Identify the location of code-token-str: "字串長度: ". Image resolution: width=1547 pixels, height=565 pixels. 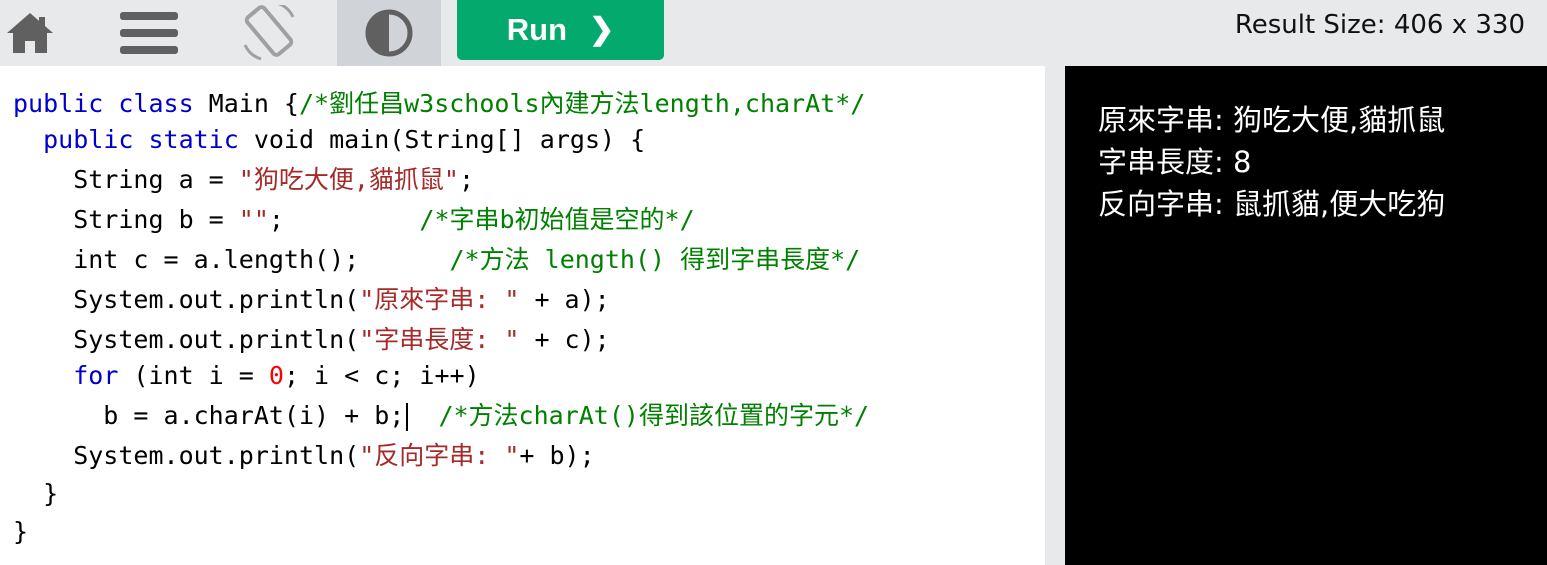
(439, 339).